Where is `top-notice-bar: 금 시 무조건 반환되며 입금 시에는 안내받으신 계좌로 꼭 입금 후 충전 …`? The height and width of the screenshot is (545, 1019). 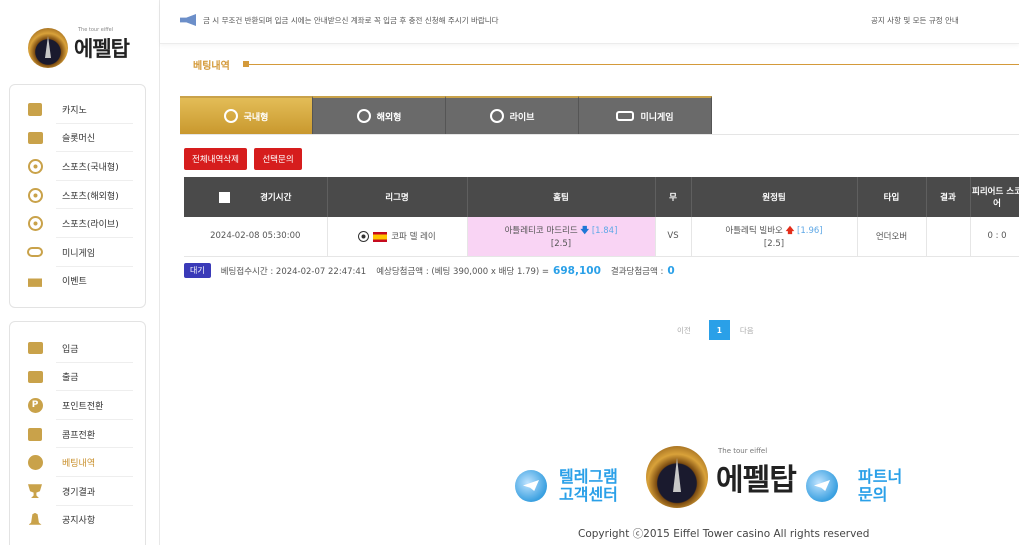 top-notice-bar: 금 시 무조건 반환되며 입금 시에는 안내받으신 계좌로 꼭 입금 후 충전 … is located at coordinates (589, 22).